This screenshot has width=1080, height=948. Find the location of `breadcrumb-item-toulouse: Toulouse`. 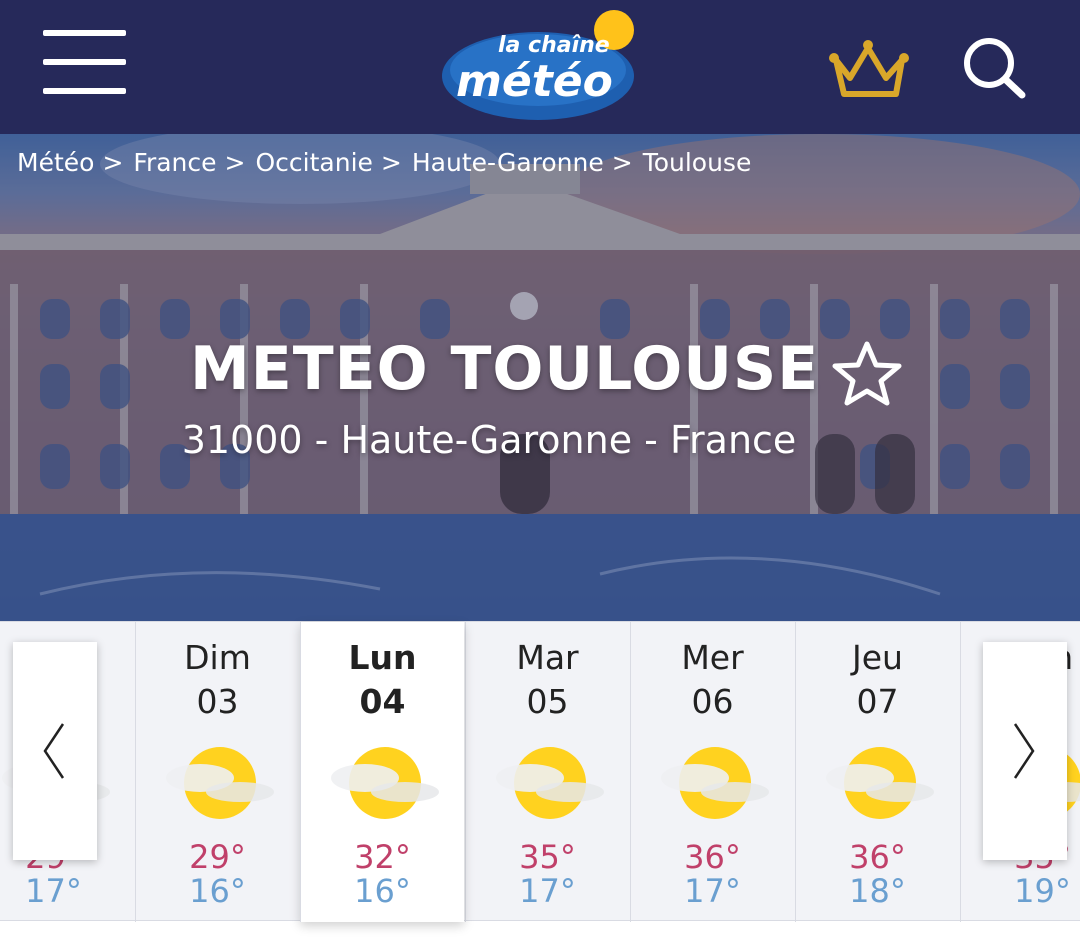

breadcrumb-item-toulouse: Toulouse is located at coordinates (697, 162).